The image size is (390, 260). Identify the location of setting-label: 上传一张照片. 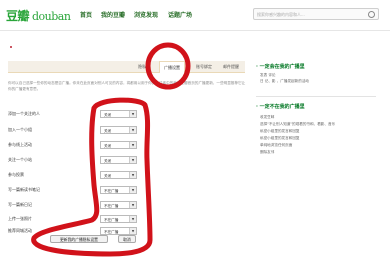
(20, 218).